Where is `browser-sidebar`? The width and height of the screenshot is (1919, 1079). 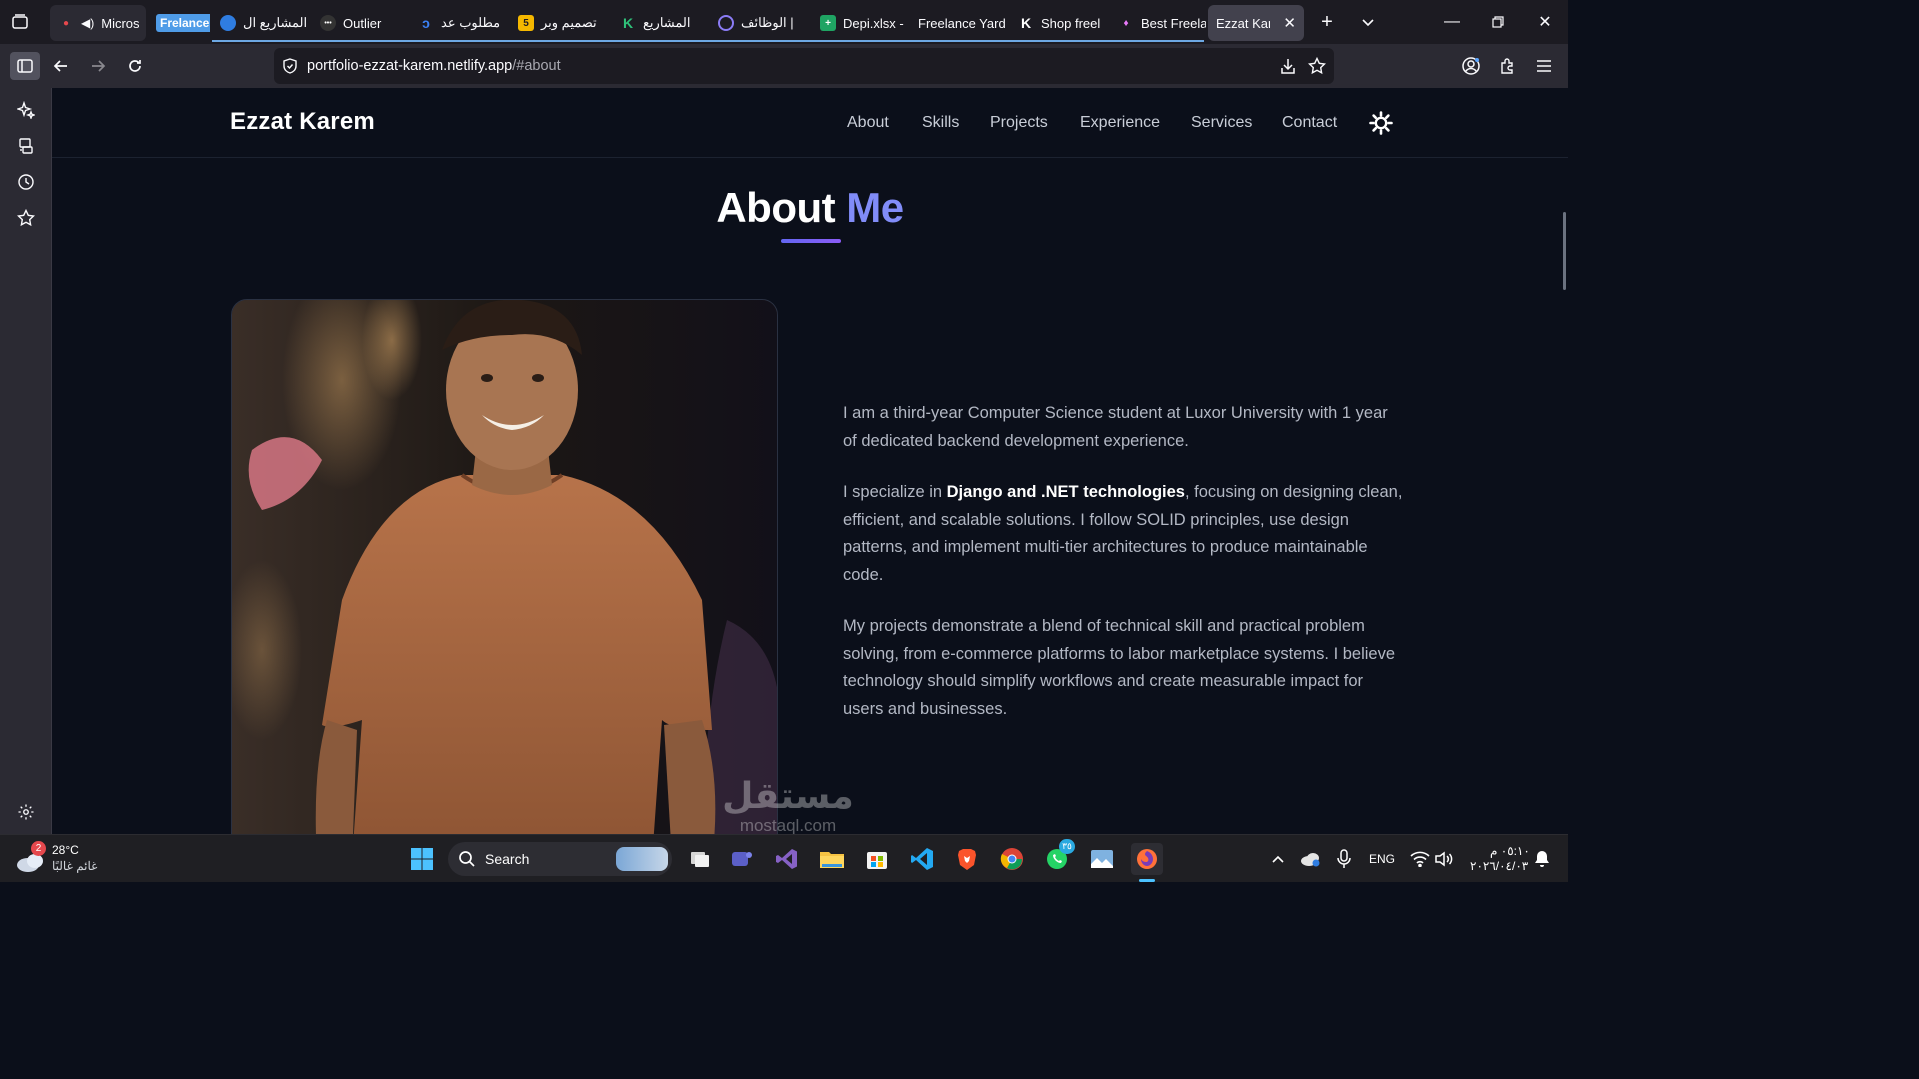
browser-sidebar is located at coordinates (26, 461).